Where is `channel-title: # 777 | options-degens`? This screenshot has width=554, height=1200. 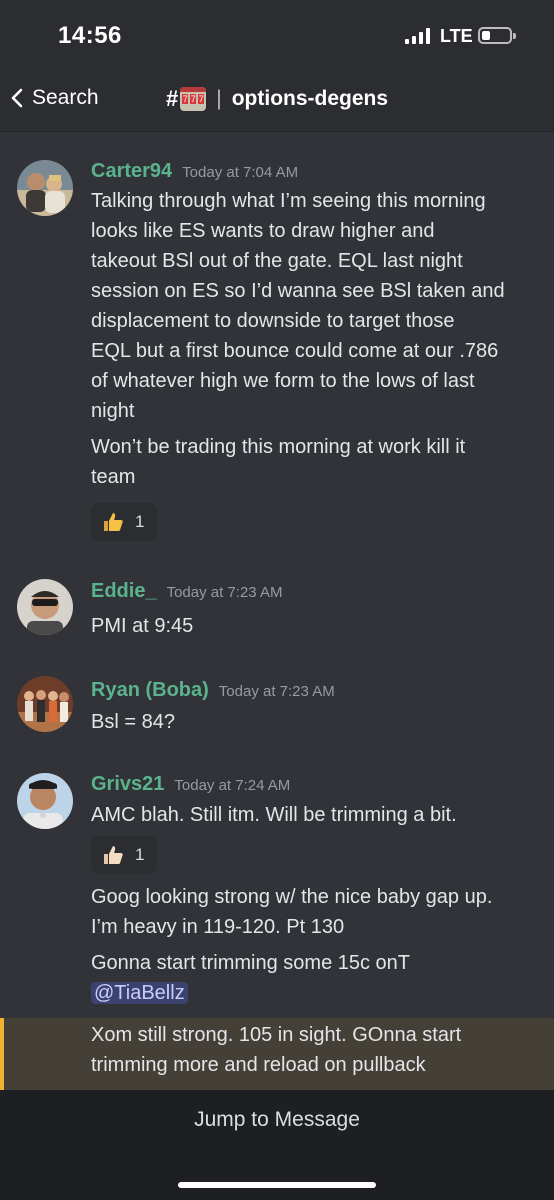 channel-title: # 777 | options-degens is located at coordinates (277, 99).